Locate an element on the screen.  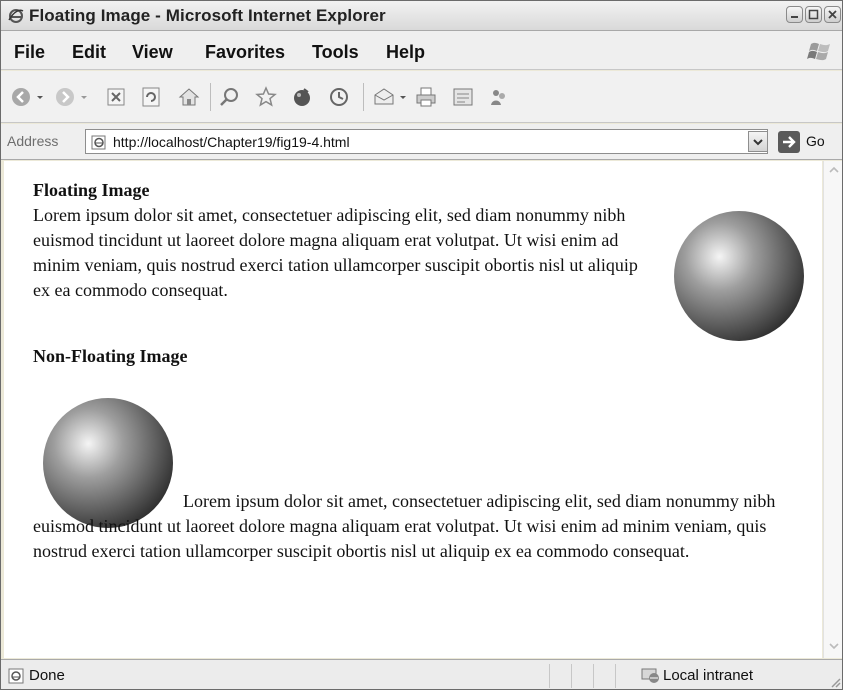
nonfloating-heading: Non-Floating Image is located at coordinates (110, 356).